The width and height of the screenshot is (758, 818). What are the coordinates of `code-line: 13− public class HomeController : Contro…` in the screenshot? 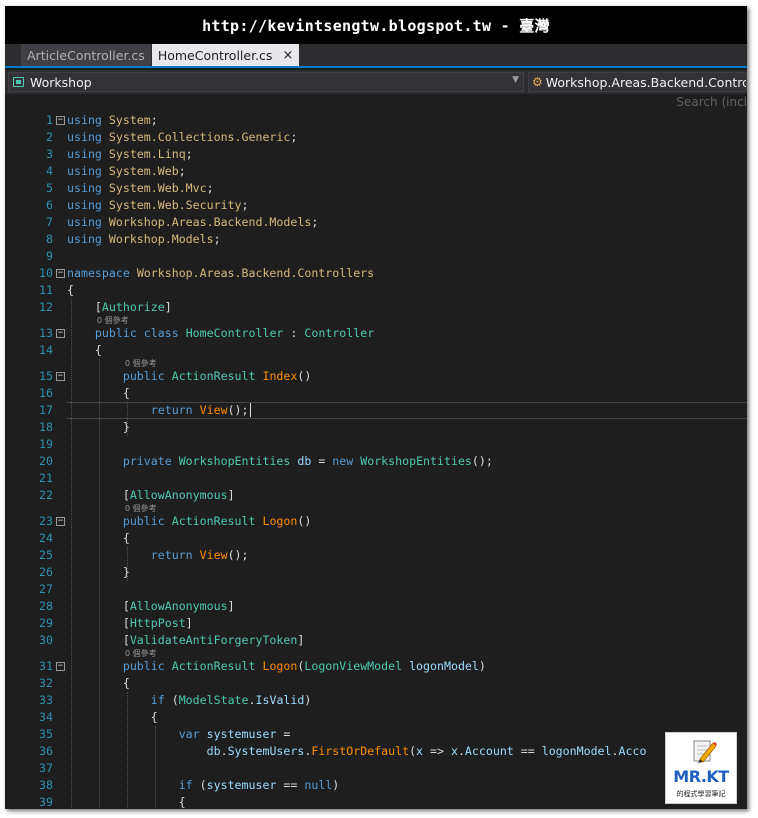 It's located at (376, 333).